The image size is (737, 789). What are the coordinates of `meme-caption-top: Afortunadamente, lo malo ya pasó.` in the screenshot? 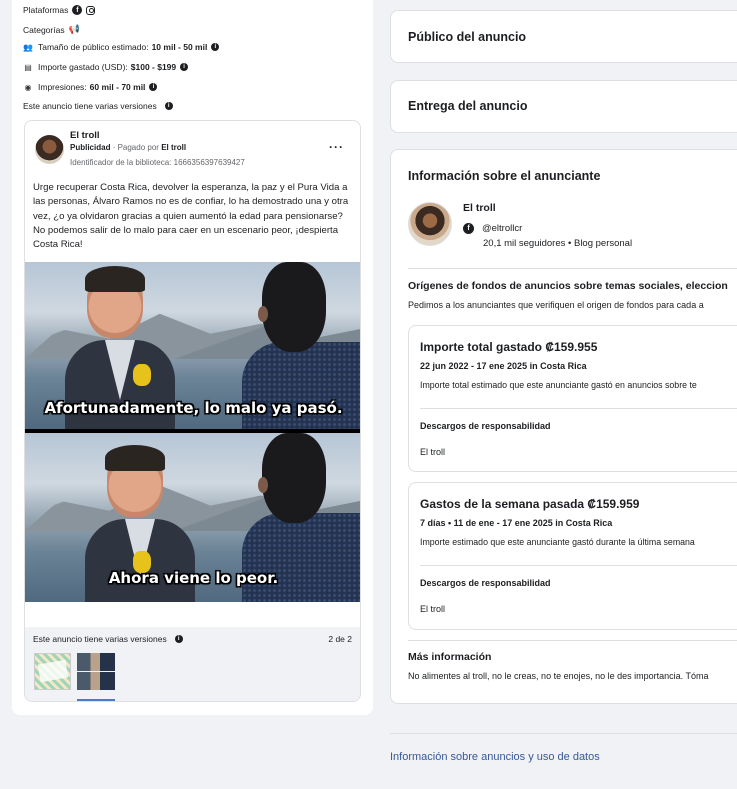 It's located at (193, 408).